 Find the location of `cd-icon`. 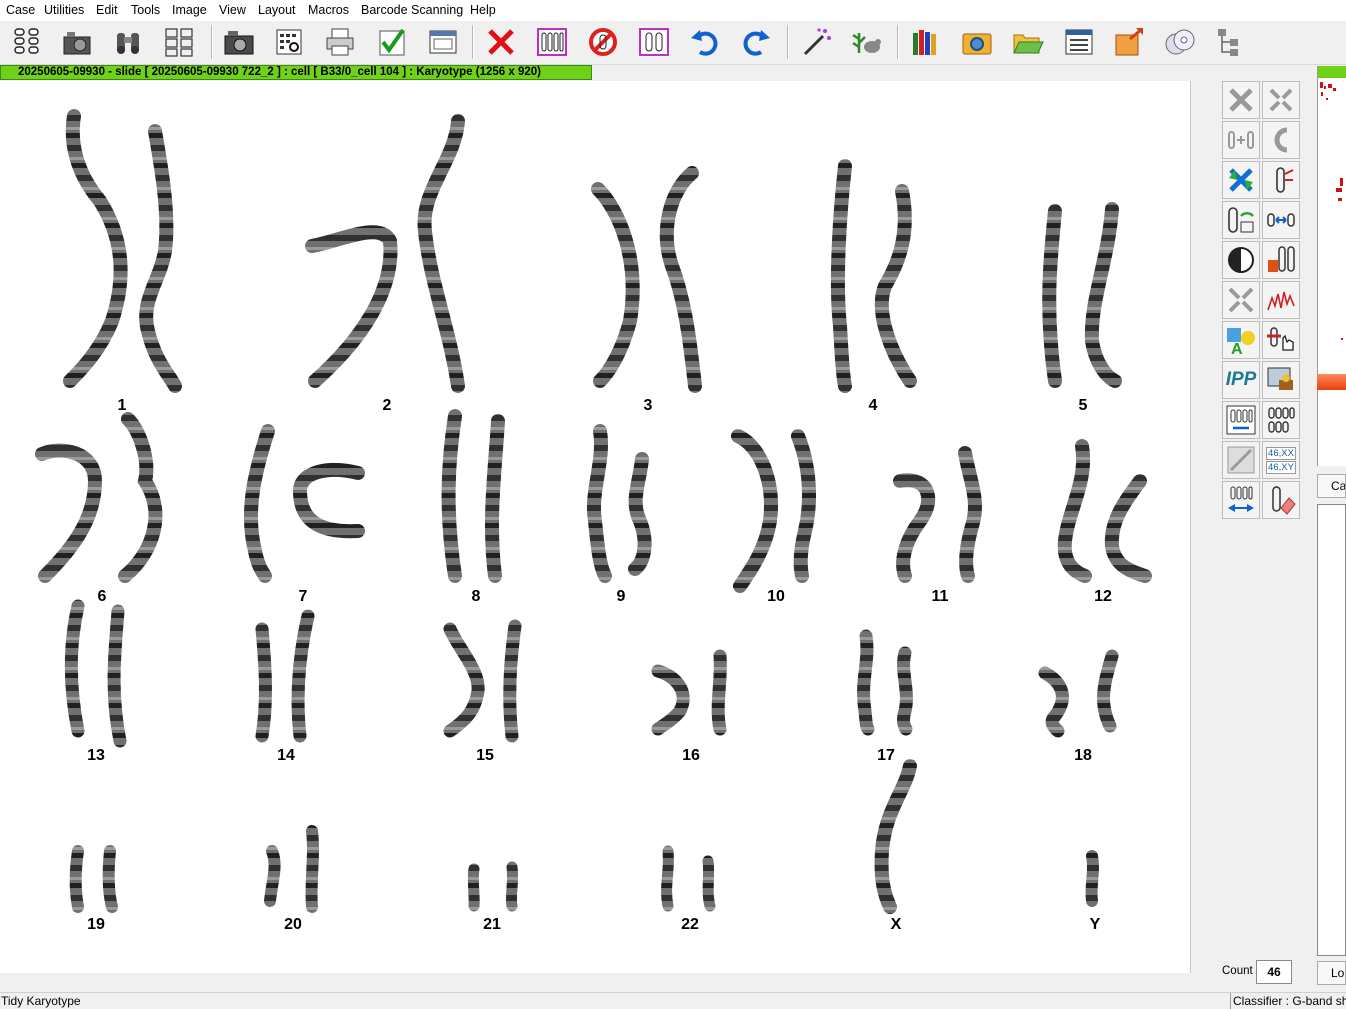

cd-icon is located at coordinates (1180, 42).